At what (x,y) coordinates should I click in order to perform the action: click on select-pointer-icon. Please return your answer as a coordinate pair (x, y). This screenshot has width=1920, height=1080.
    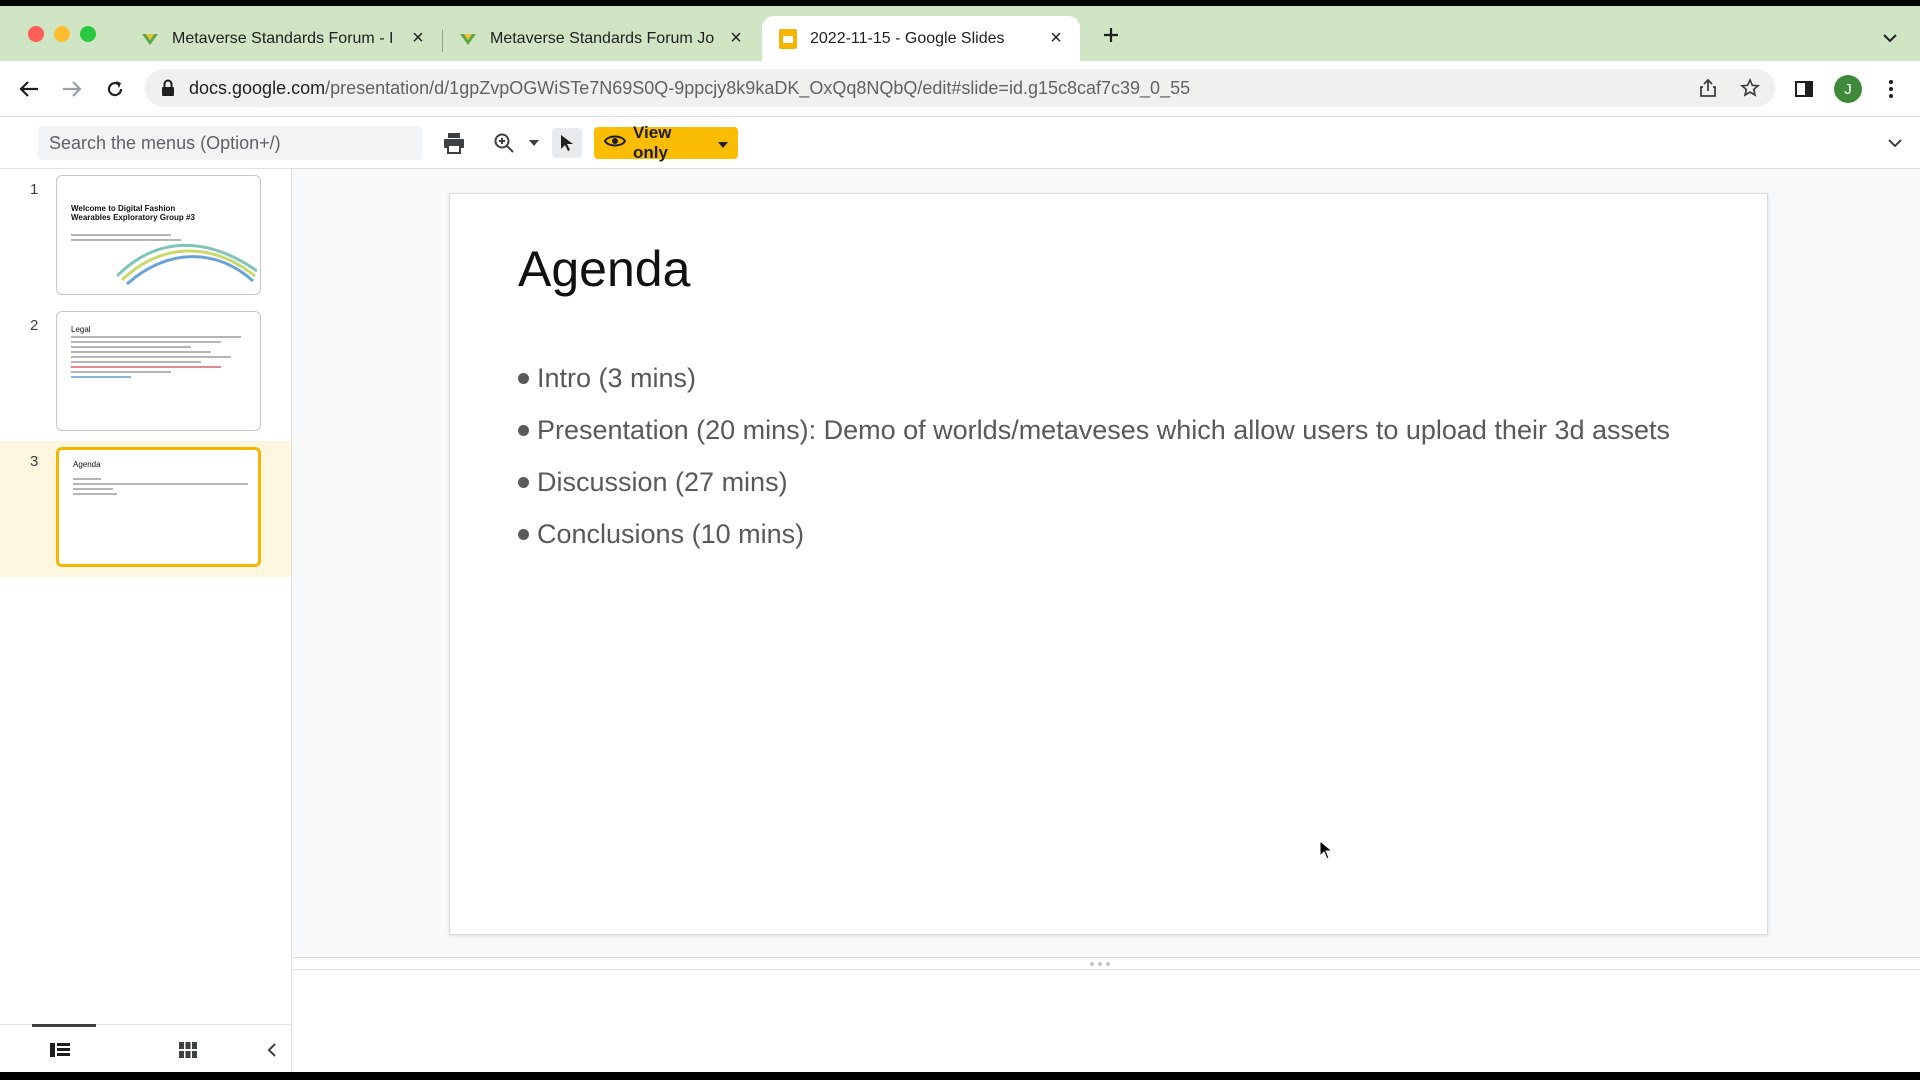
    Looking at the image, I should click on (567, 143).